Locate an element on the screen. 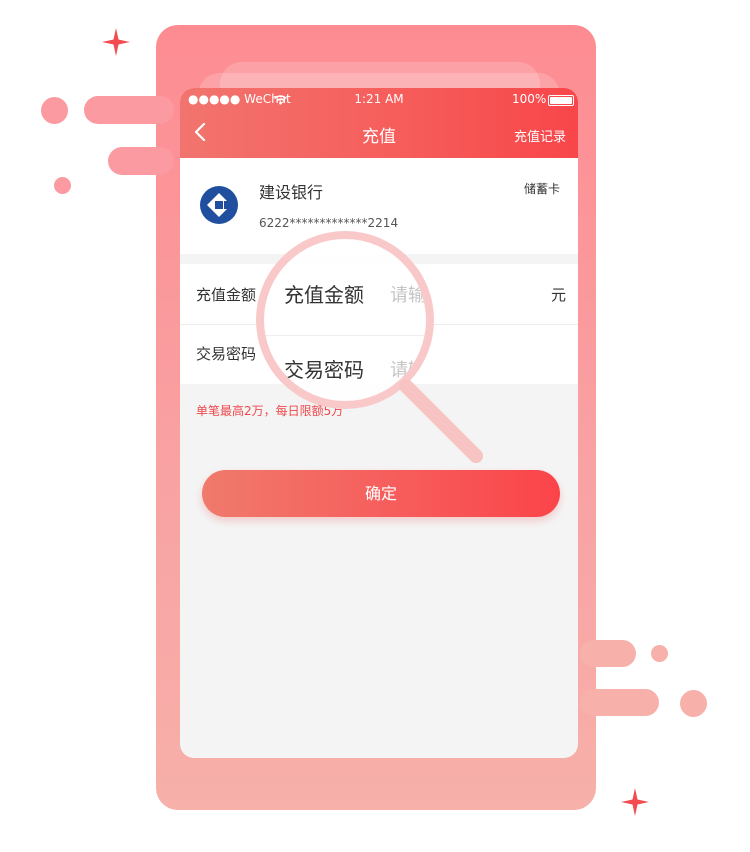 The width and height of the screenshot is (750, 852). confirm-button: 确定 is located at coordinates (381, 493).